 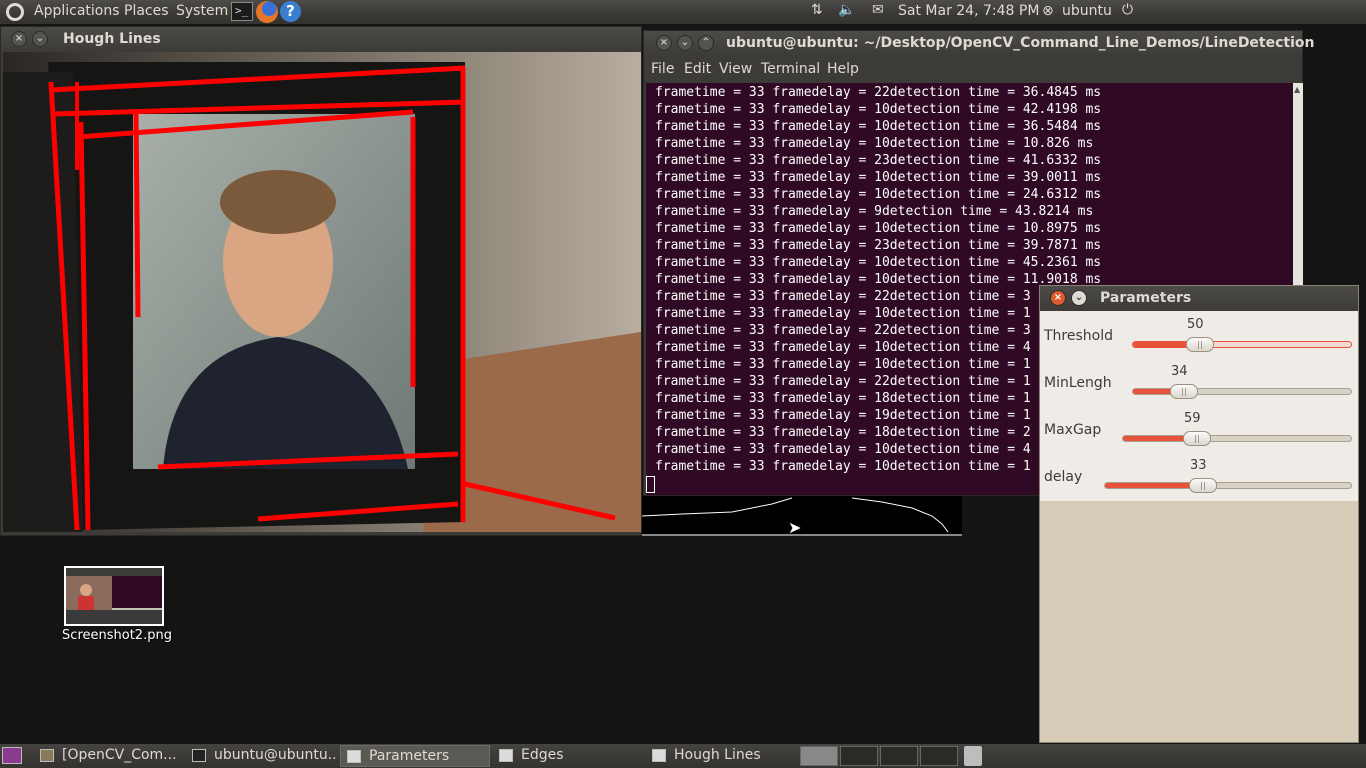 I want to click on task-parameters: Parameters, so click(x=415, y=756).